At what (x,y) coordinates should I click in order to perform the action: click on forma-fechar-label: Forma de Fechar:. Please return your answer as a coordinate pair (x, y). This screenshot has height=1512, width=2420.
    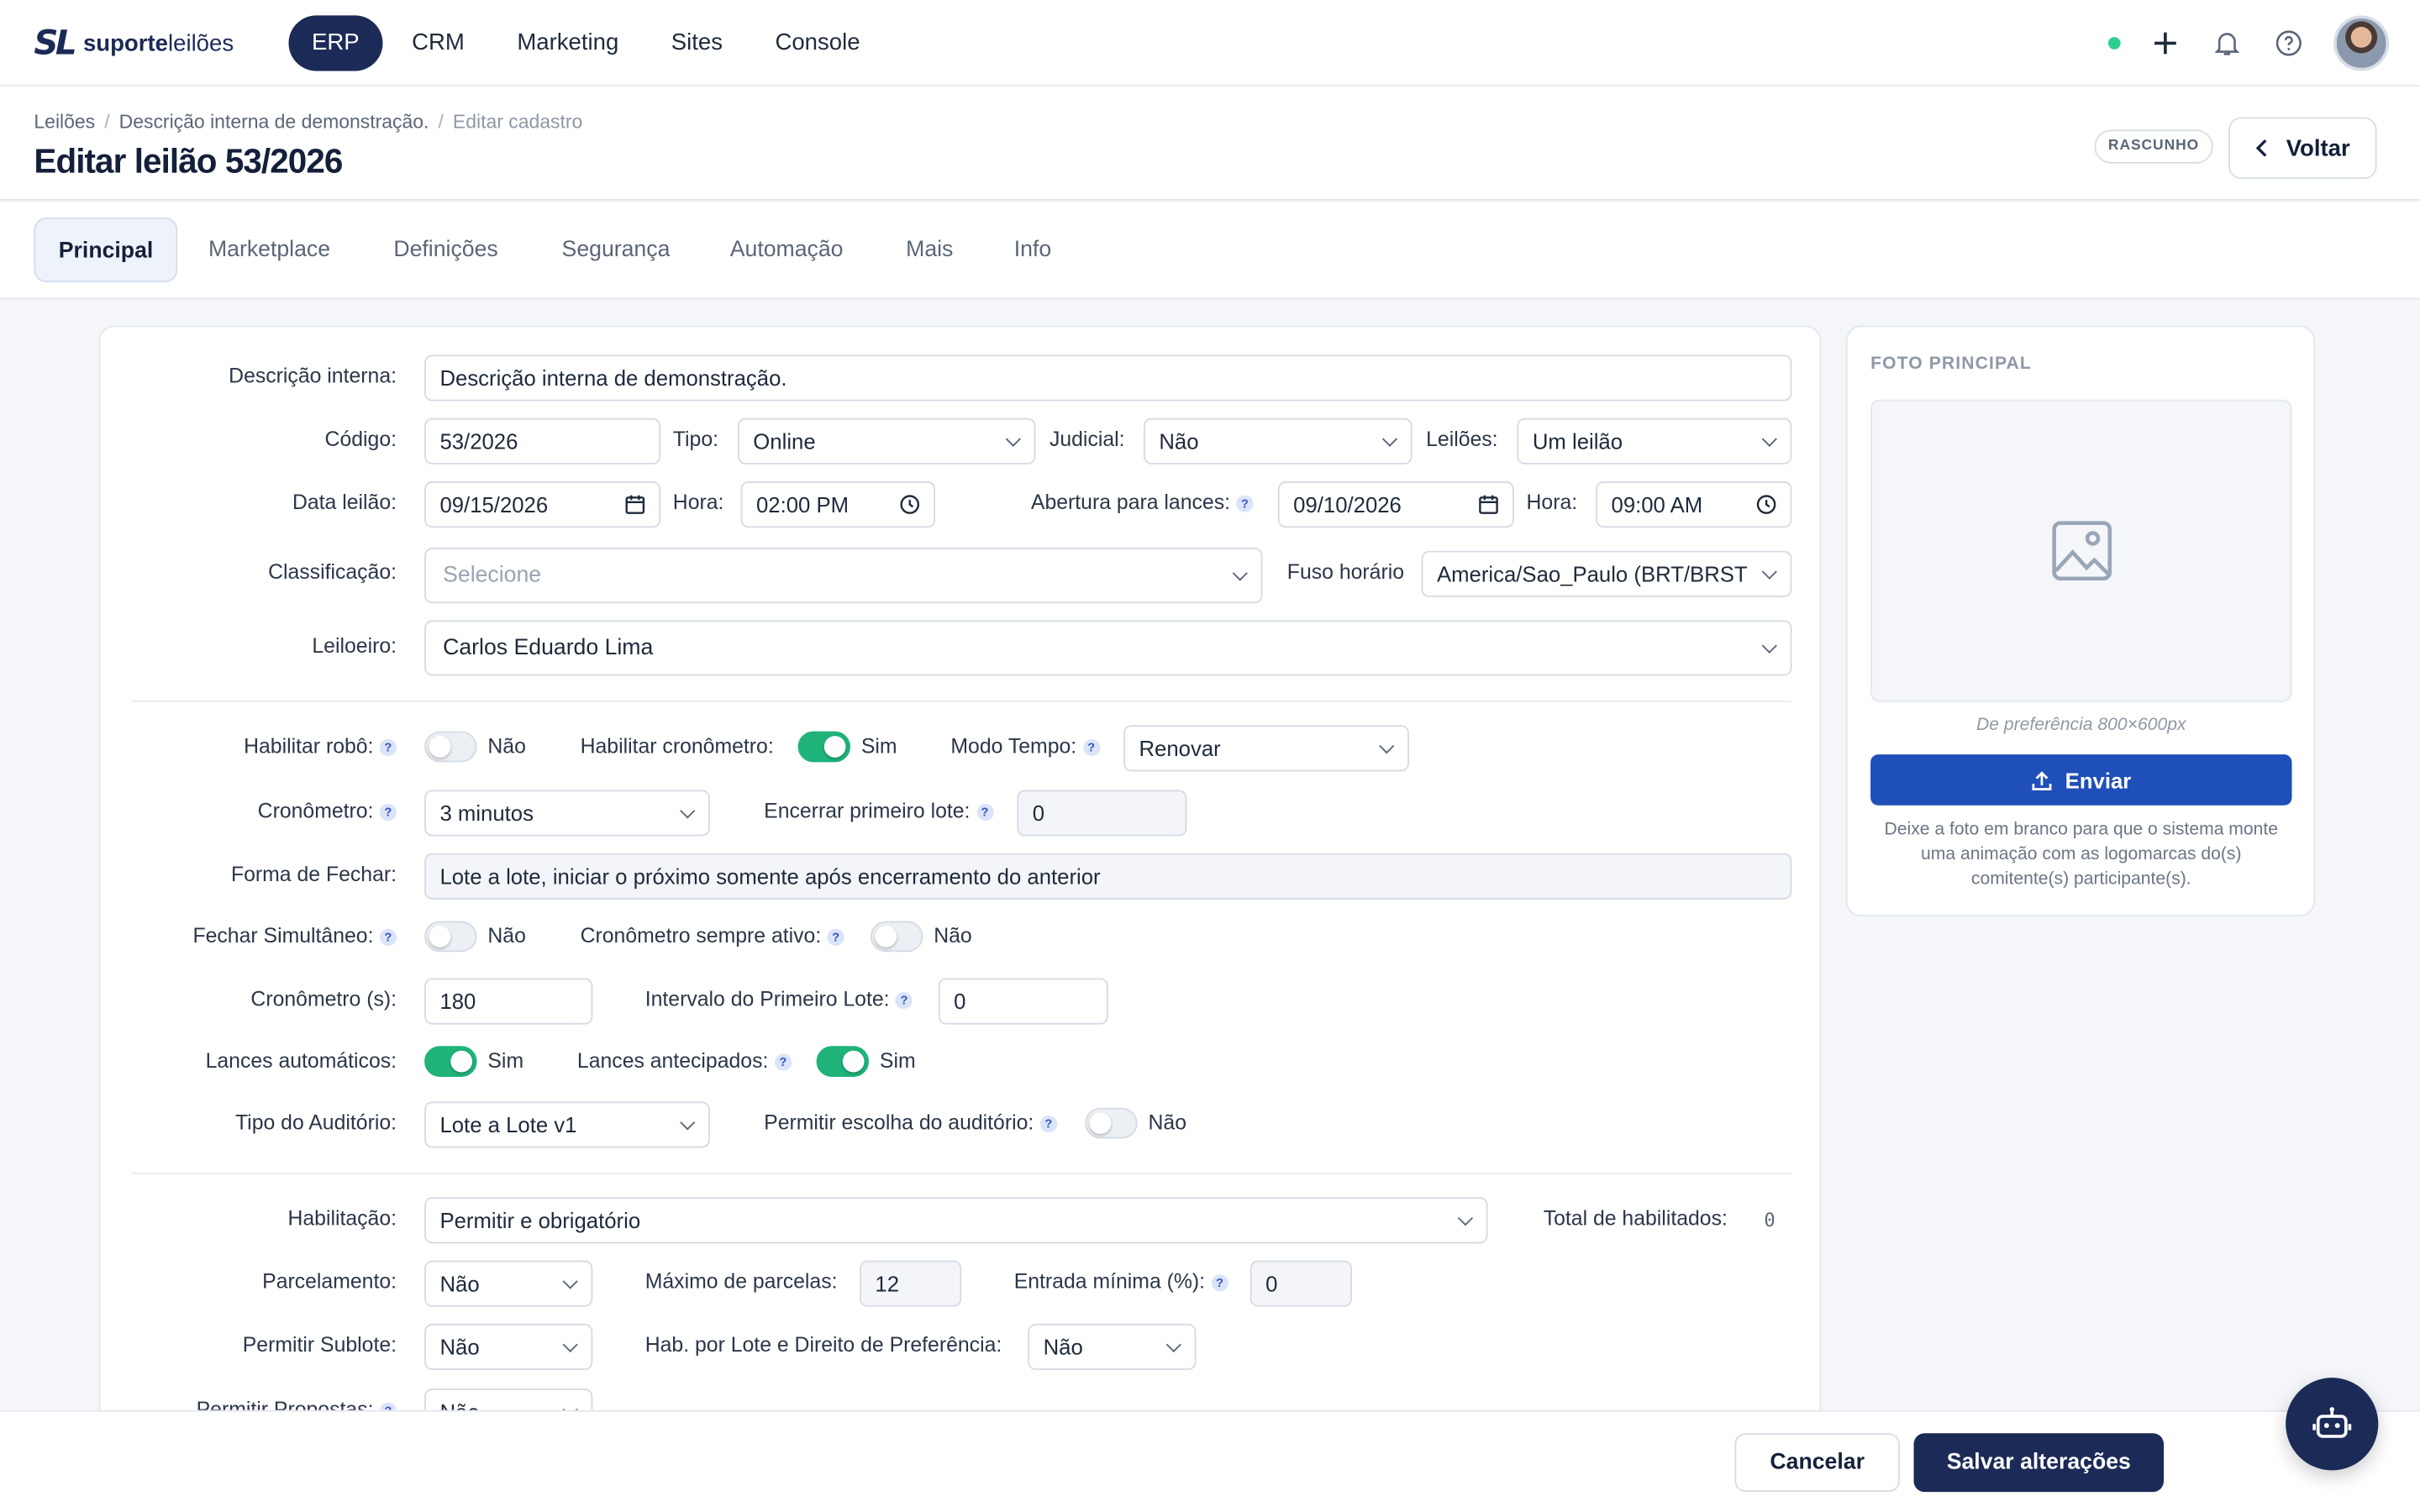
    Looking at the image, I should click on (314, 874).